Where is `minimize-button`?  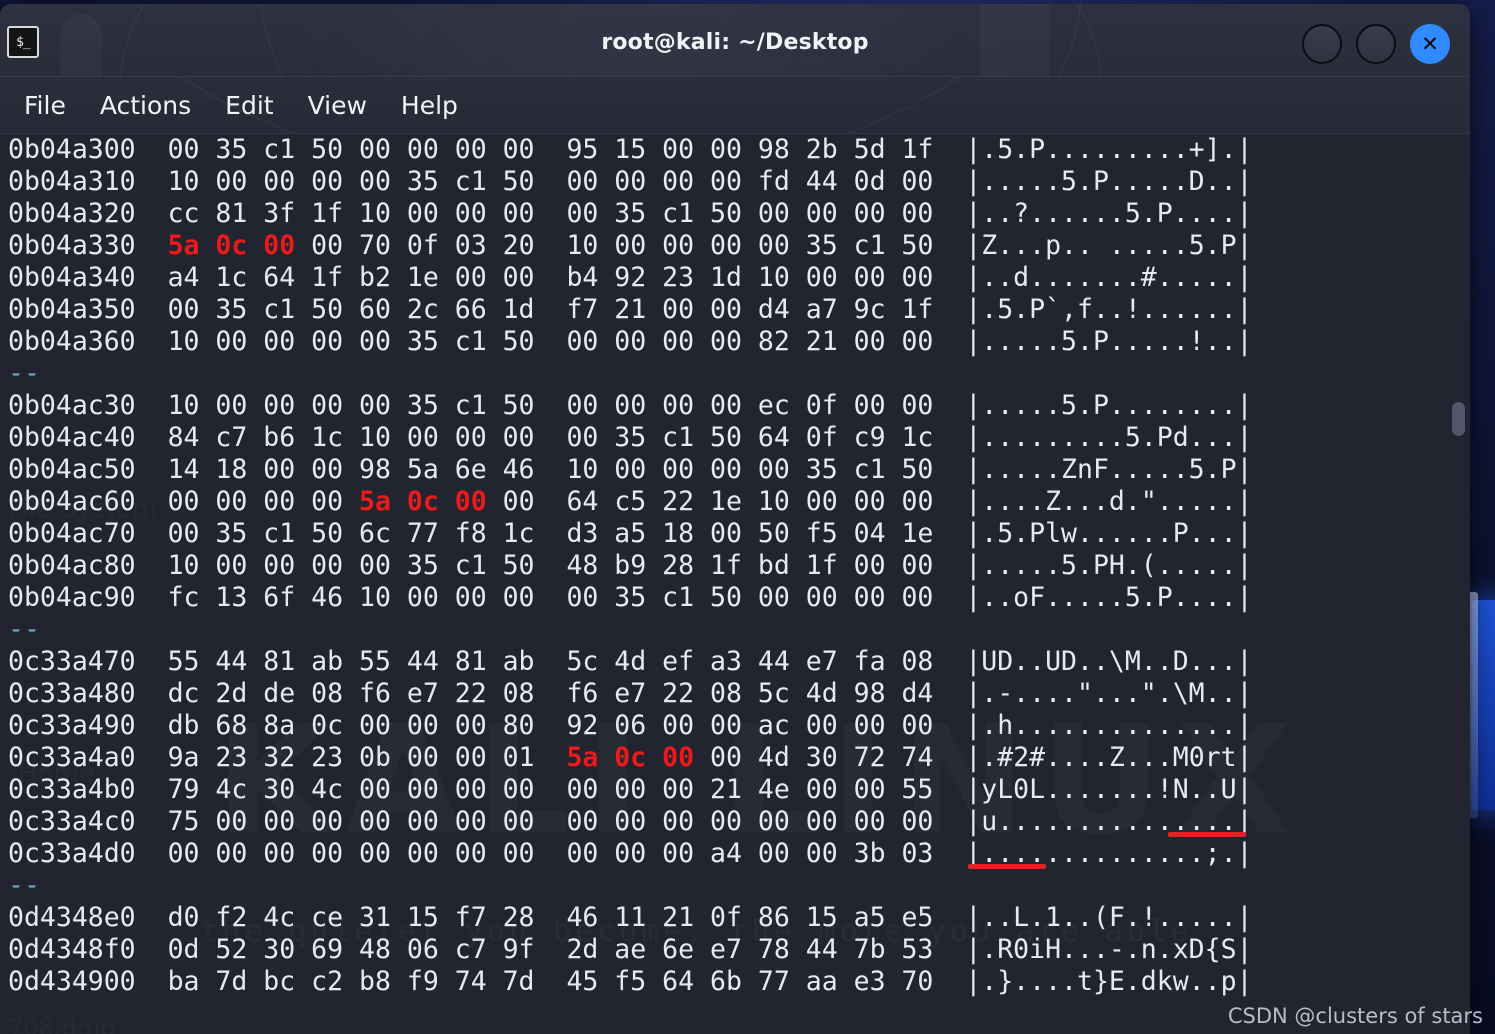
minimize-button is located at coordinates (1322, 44).